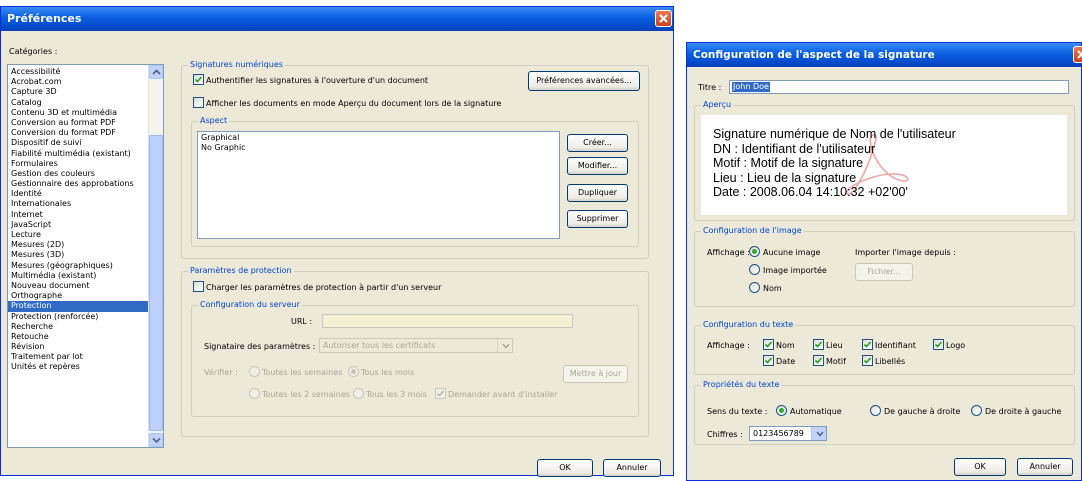  Describe the element at coordinates (794, 148) in the screenshot. I see `preview-line: DN : Identifiant de l'utilisateur` at that location.